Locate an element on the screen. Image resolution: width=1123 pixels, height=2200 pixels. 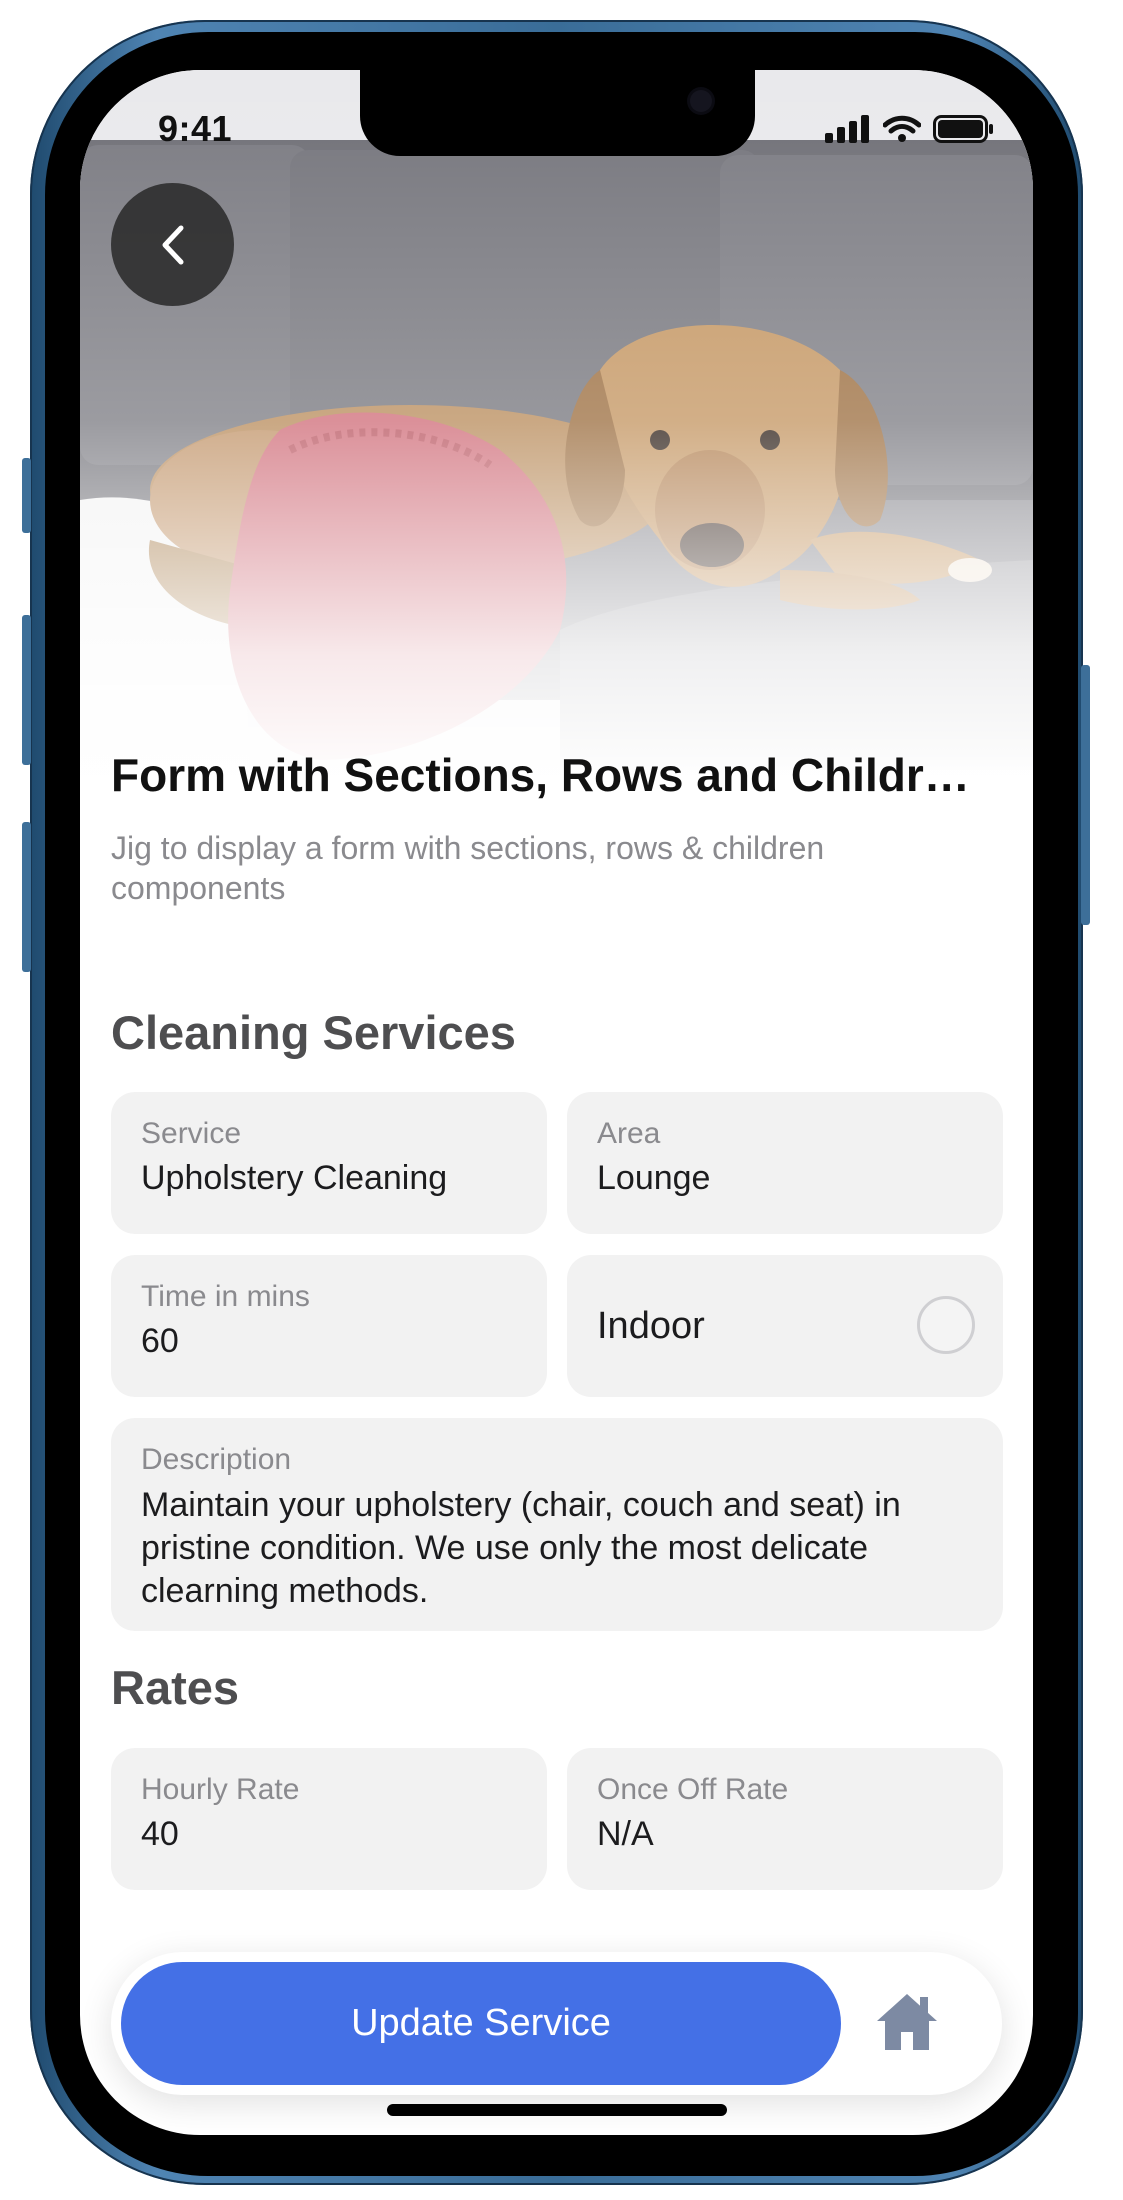
status-time: 9:41 is located at coordinates (195, 128).